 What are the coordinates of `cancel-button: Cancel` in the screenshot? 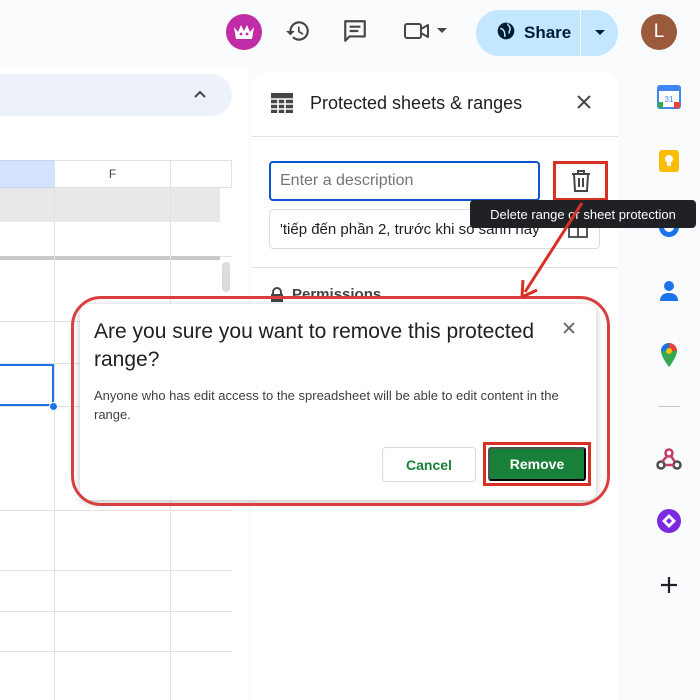 It's located at (429, 464).